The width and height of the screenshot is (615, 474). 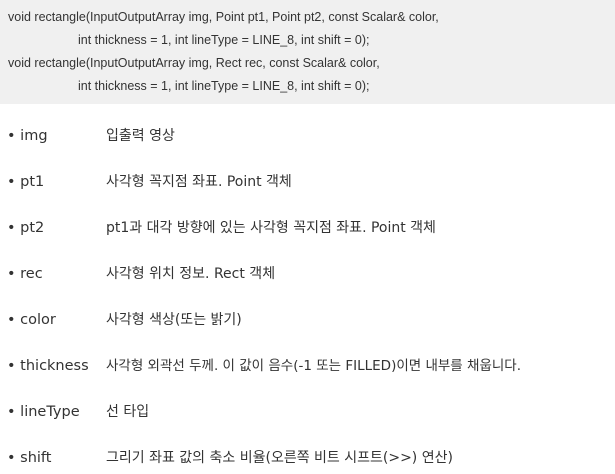 What do you see at coordinates (26, 228) in the screenshot?
I see `param-name: • pt2` at bounding box center [26, 228].